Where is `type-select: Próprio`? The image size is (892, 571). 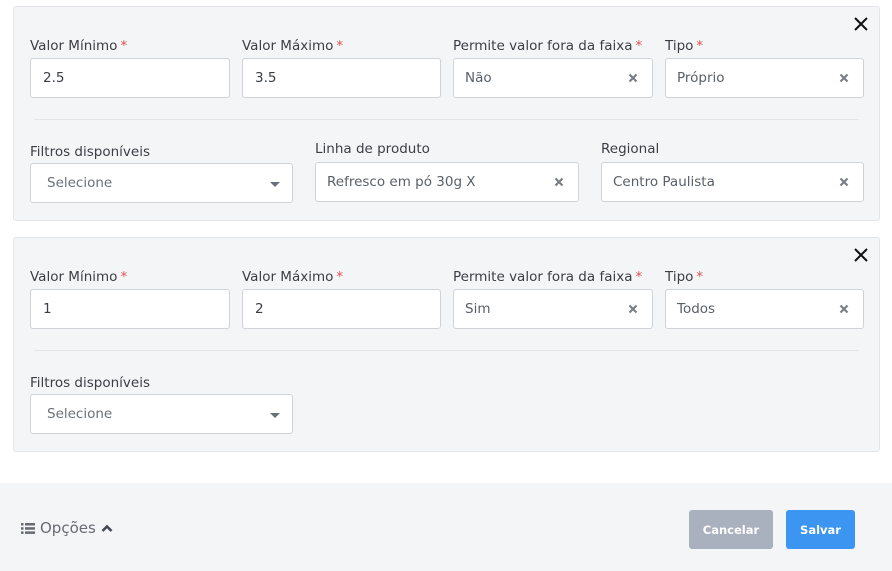 type-select: Próprio is located at coordinates (764, 78).